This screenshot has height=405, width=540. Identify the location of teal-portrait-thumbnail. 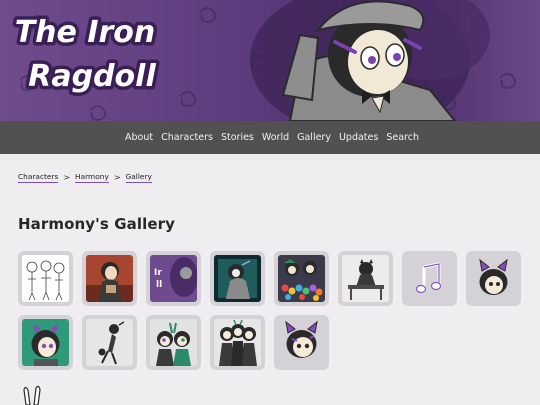
(45, 342).